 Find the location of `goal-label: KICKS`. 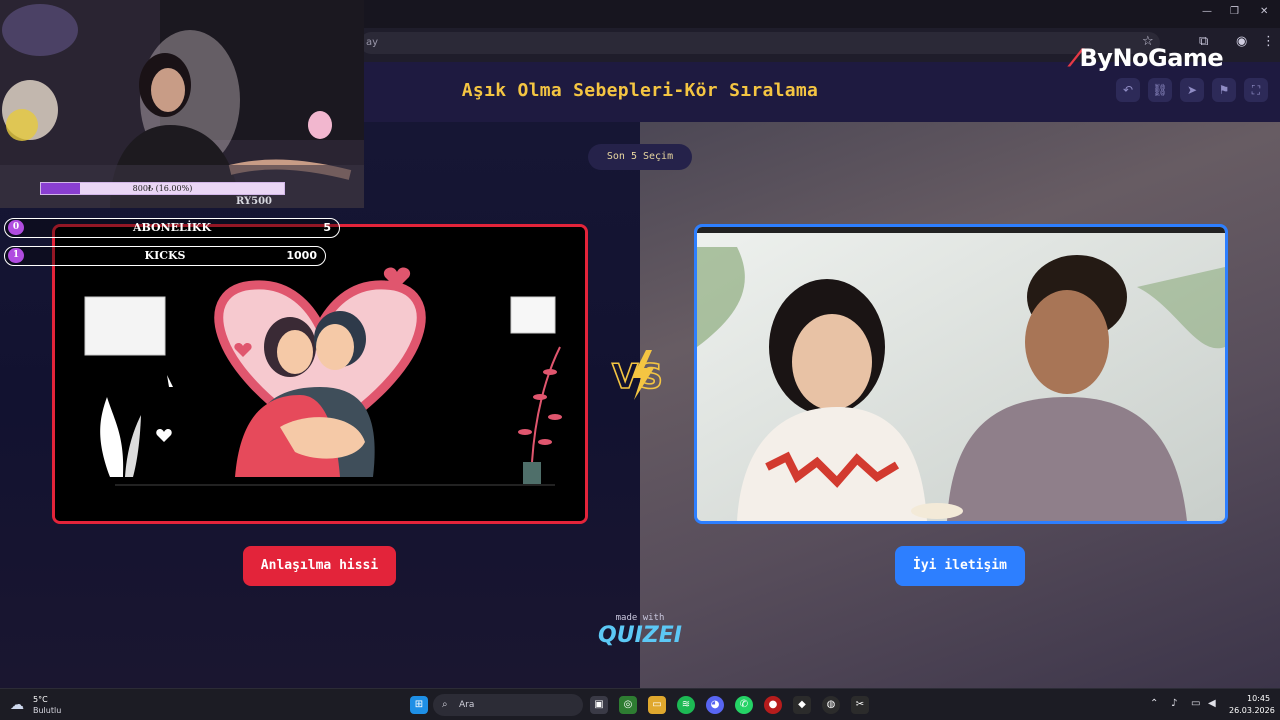

goal-label: KICKS is located at coordinates (165, 255).